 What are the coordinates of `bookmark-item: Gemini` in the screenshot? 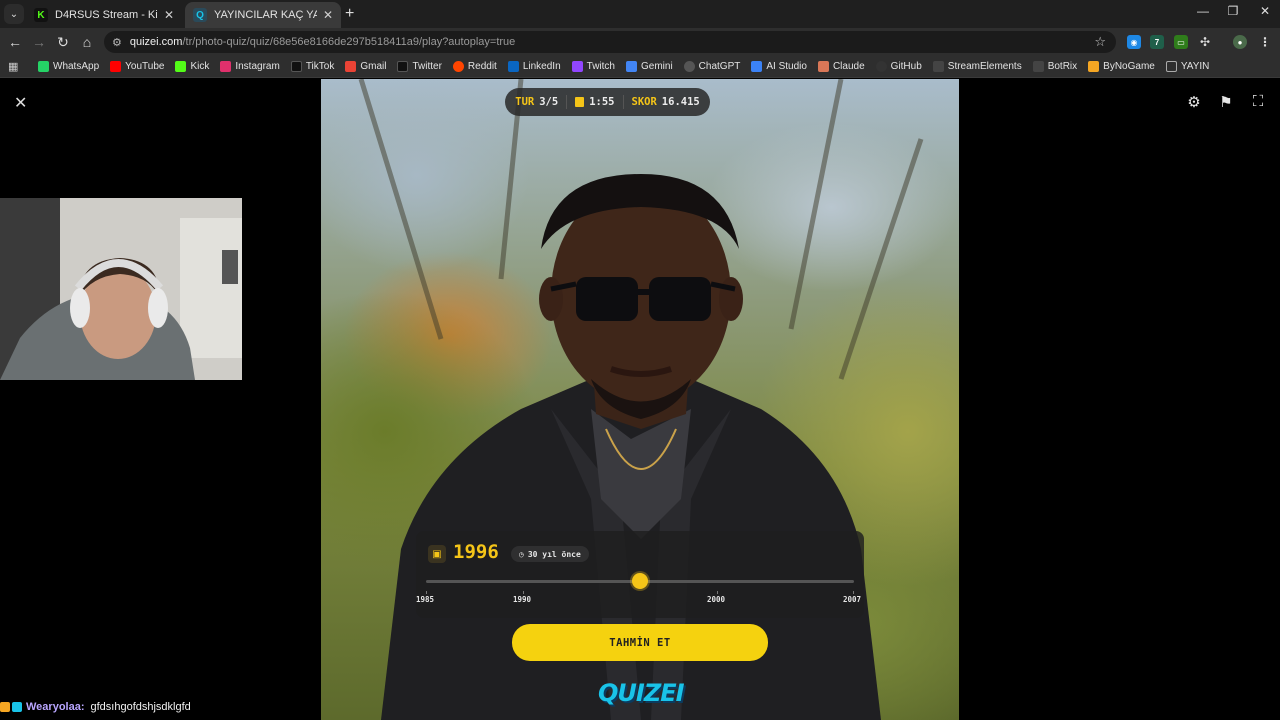 It's located at (649, 66).